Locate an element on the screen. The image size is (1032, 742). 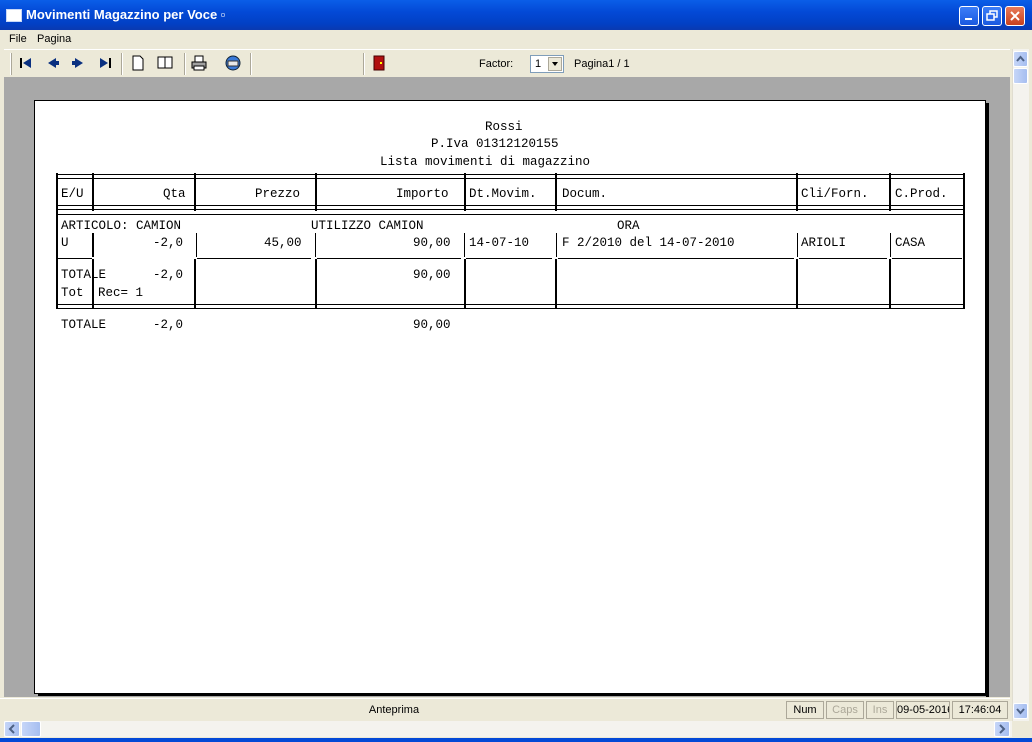
next-page-icon is located at coordinates (78, 63).